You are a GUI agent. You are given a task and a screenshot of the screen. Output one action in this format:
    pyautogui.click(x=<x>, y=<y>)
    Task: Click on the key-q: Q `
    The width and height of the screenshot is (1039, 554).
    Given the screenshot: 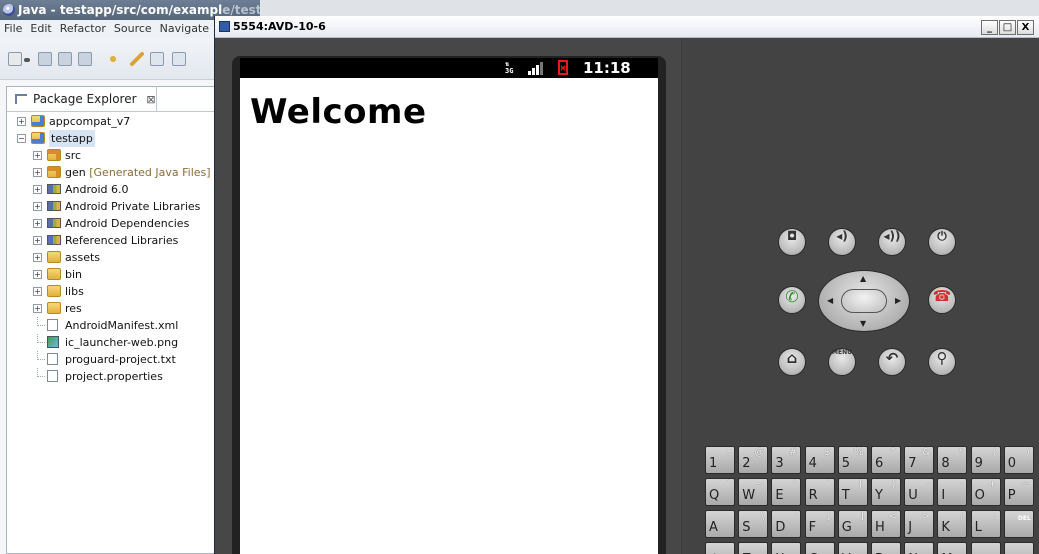 What is the action you would take?
    pyautogui.click(x=720, y=492)
    